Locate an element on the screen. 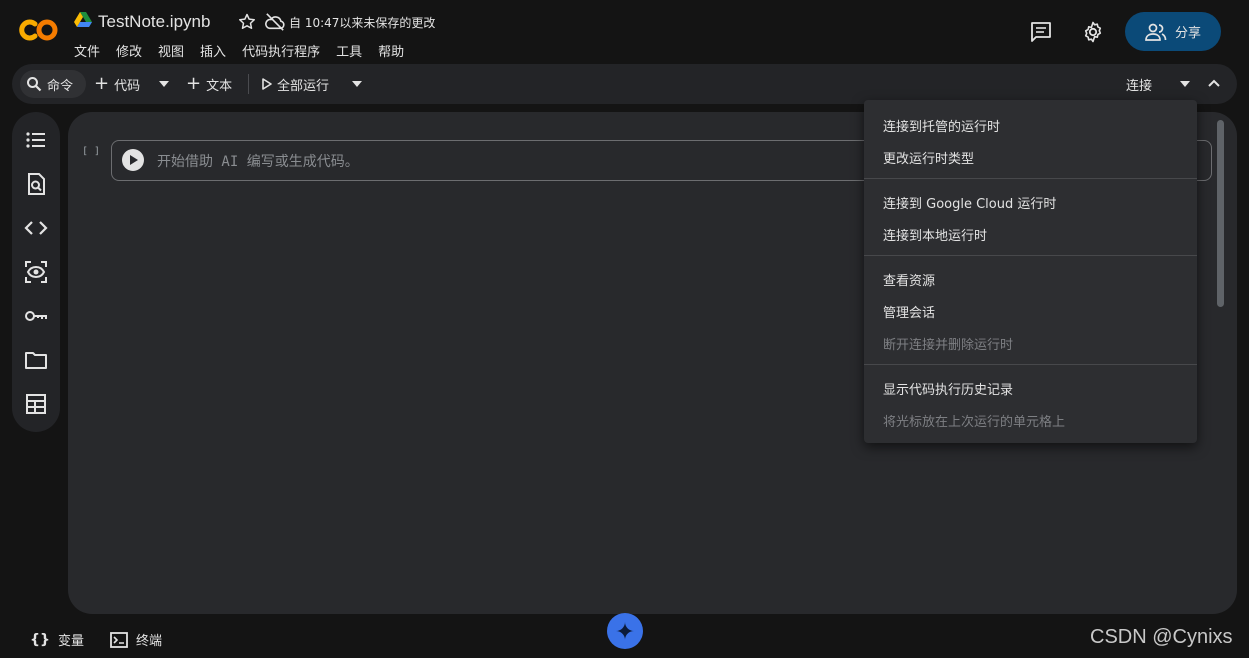 This screenshot has width=1249, height=658. terminal-button: 终端 is located at coordinates (136, 639).